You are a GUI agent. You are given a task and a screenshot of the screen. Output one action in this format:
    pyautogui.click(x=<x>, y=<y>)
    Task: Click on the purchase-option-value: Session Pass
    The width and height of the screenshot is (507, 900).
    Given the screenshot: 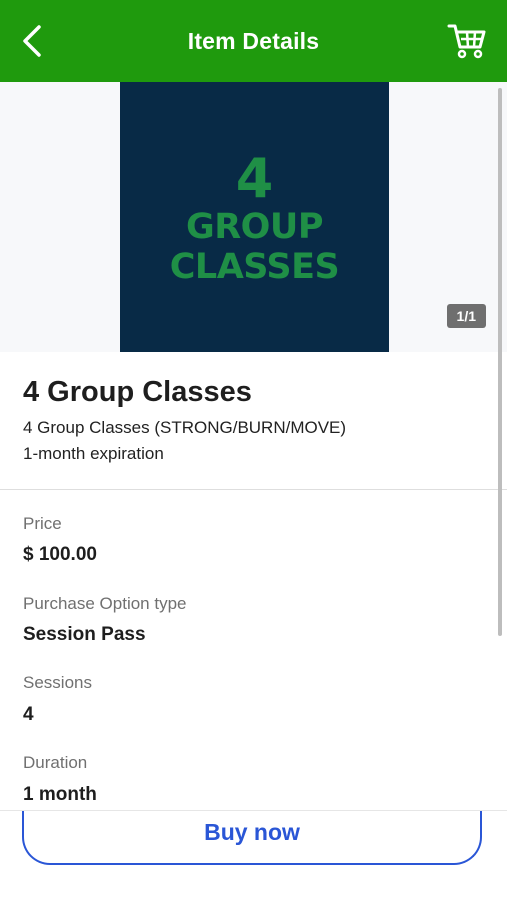 What is the action you would take?
    pyautogui.click(x=84, y=634)
    